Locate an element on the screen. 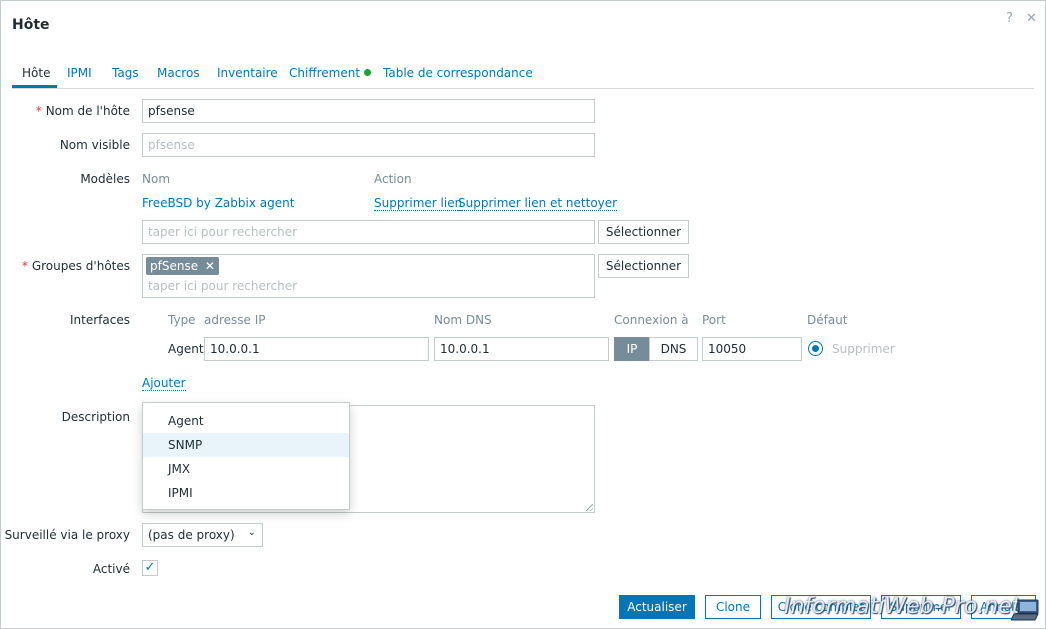 The height and width of the screenshot is (629, 1046). help-icon: ? is located at coordinates (1009, 18).